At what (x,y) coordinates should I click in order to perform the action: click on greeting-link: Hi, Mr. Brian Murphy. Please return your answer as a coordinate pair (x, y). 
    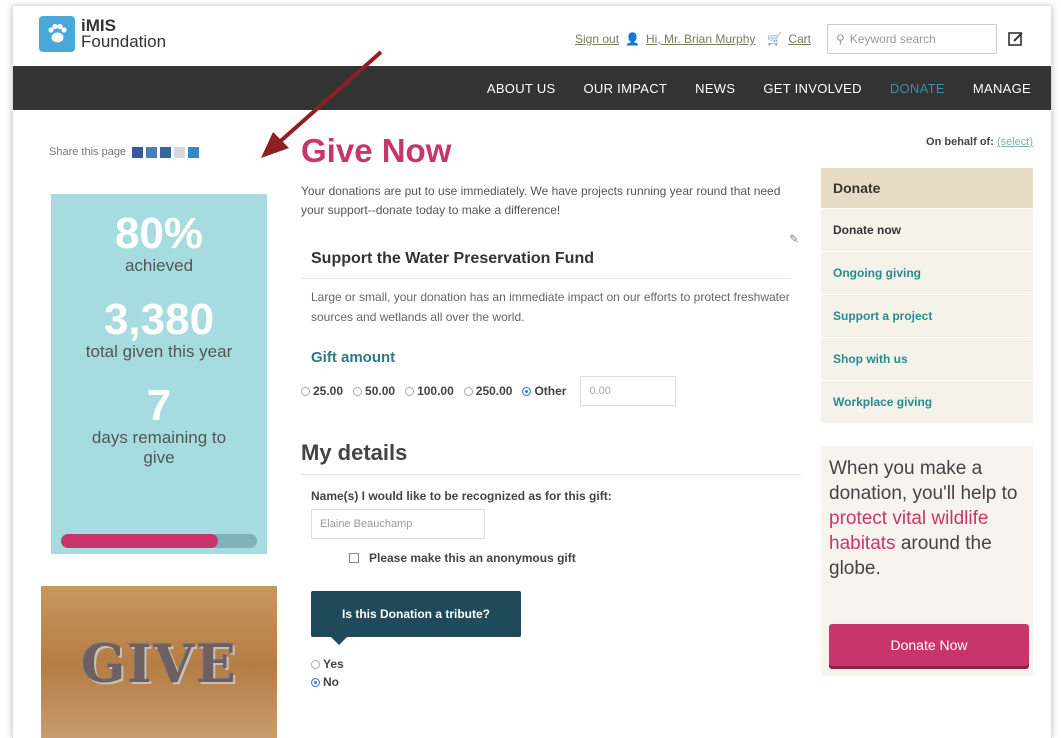
    Looking at the image, I should click on (700, 39).